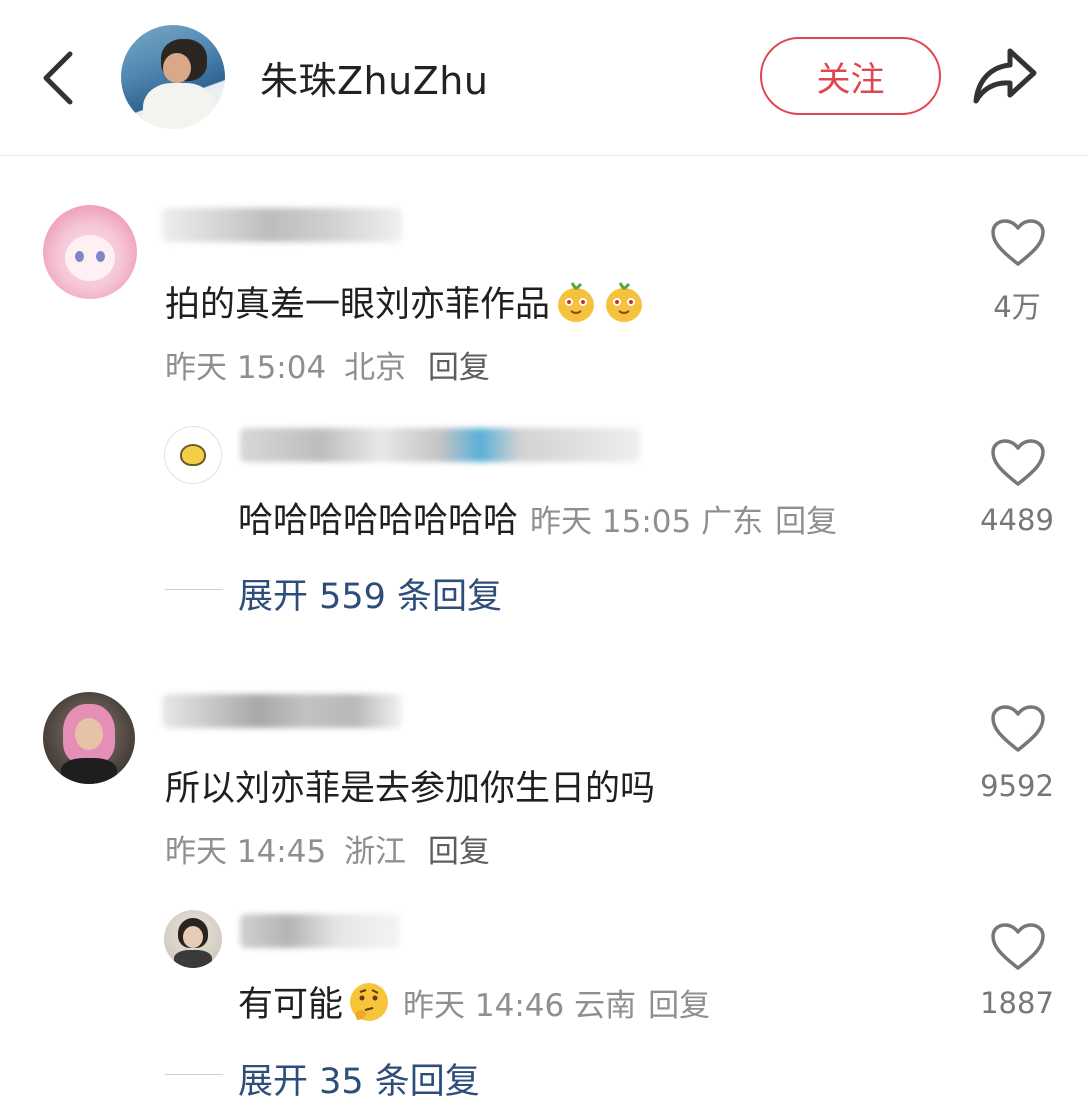  Describe the element at coordinates (375, 852) in the screenshot. I see `comment-location: 浙江` at that location.